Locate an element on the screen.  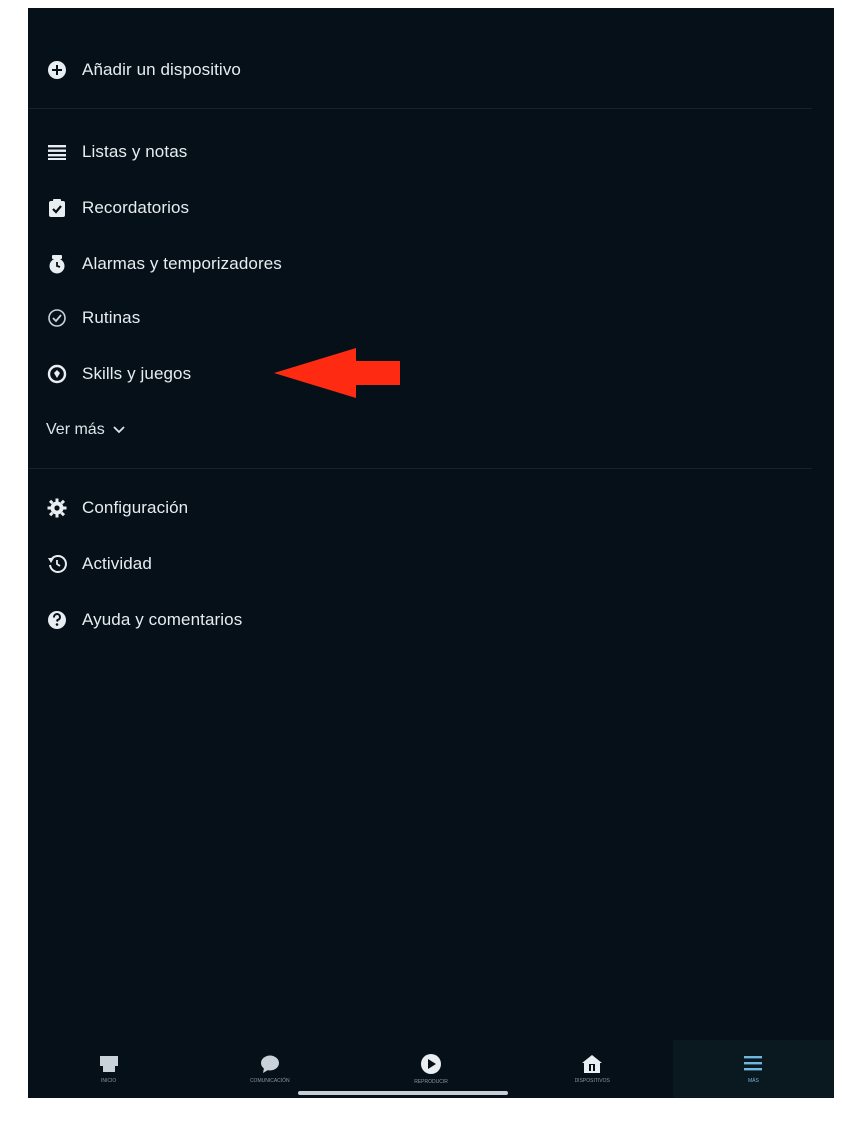
menu-item-activity: Actividad is located at coordinates (99, 564).